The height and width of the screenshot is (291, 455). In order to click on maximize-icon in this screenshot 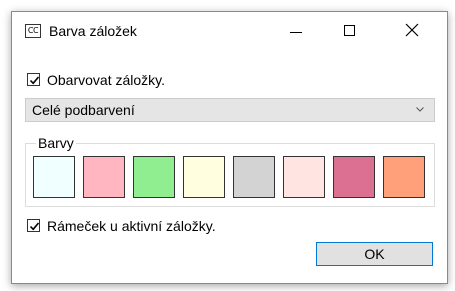, I will do `click(349, 30)`.